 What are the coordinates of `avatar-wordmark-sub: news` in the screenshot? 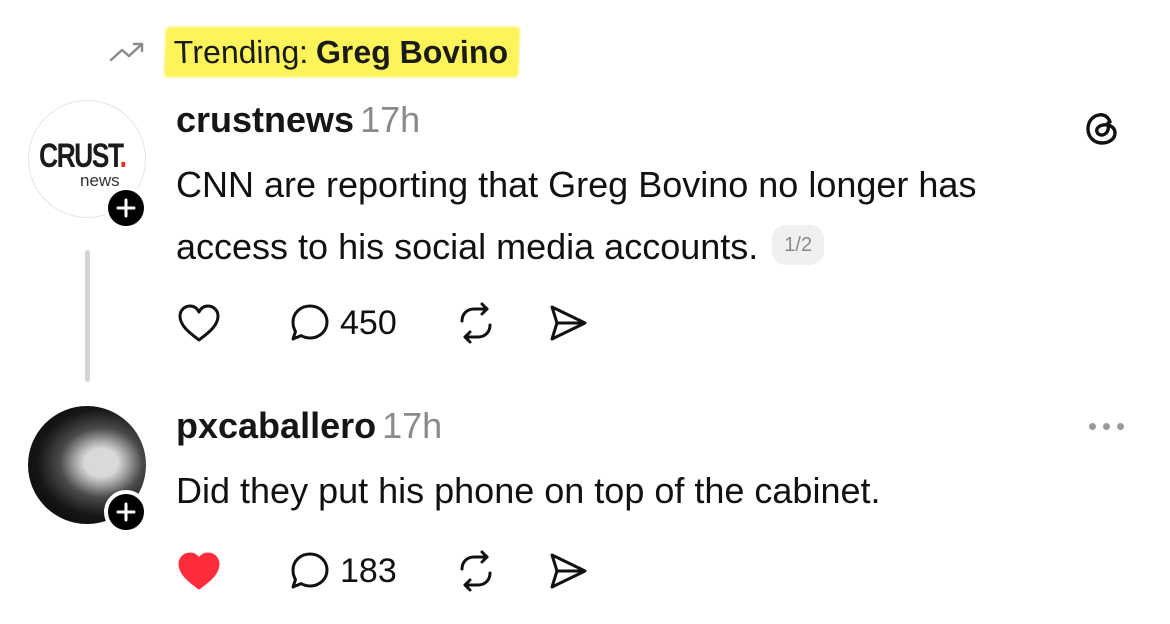 It's located at (100, 180).